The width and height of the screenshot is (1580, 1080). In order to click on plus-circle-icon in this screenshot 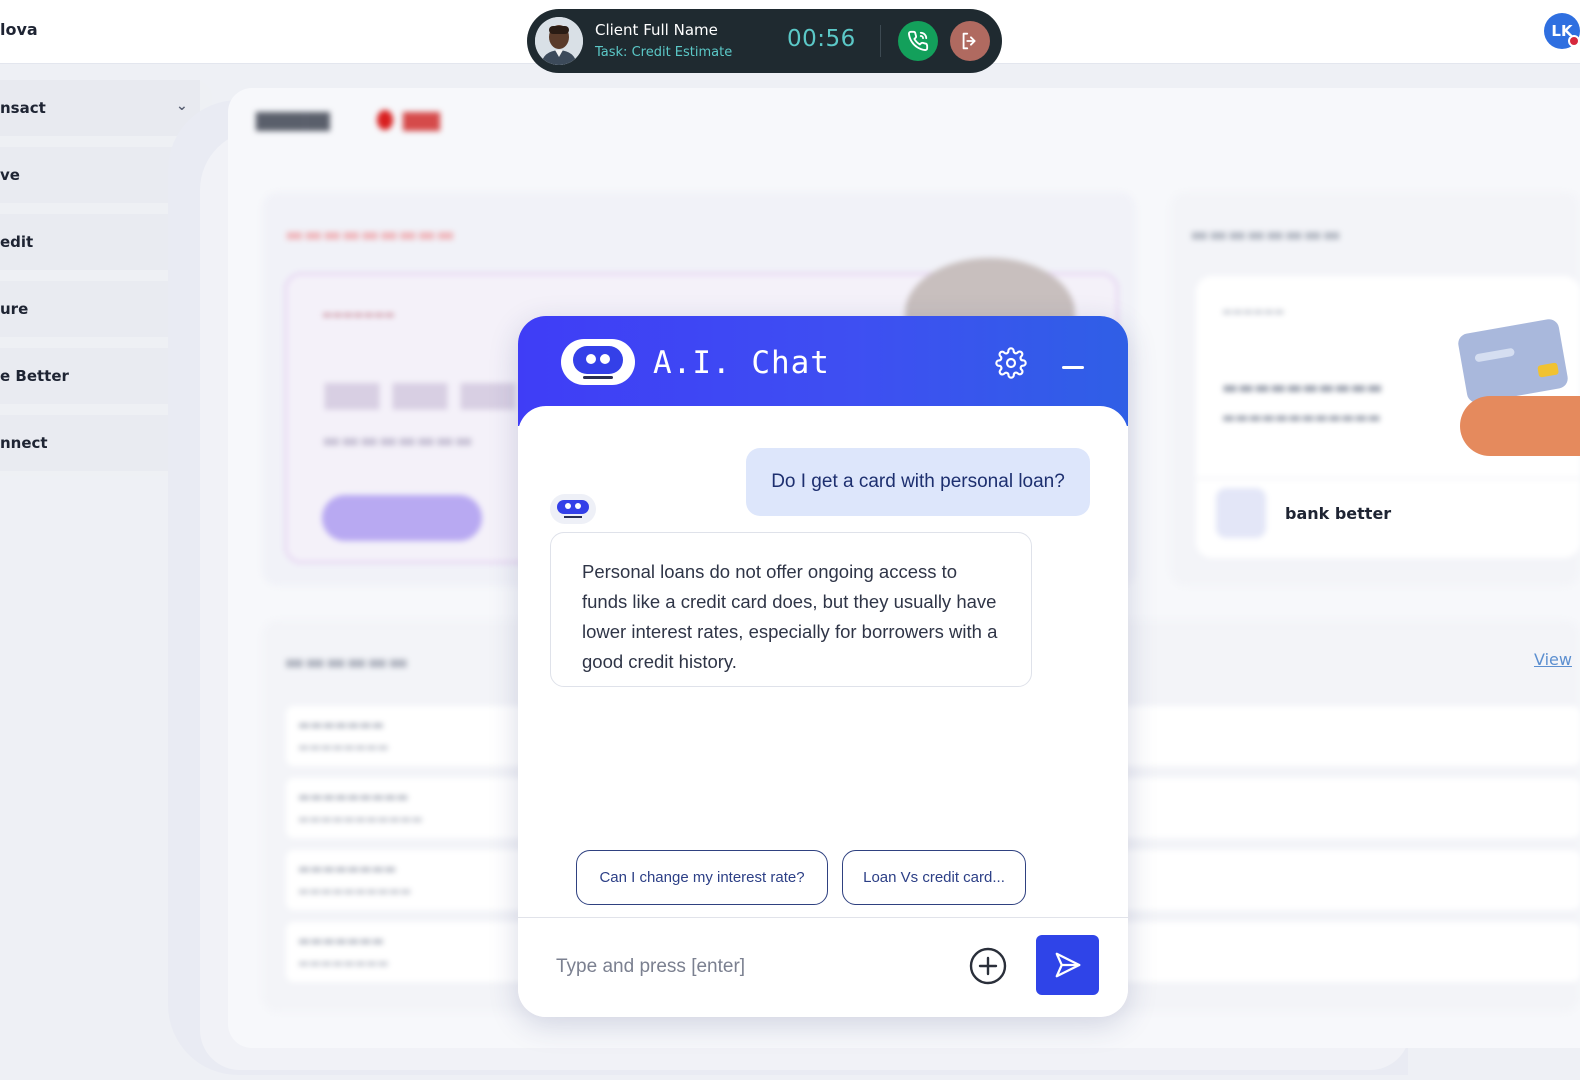, I will do `click(988, 966)`.